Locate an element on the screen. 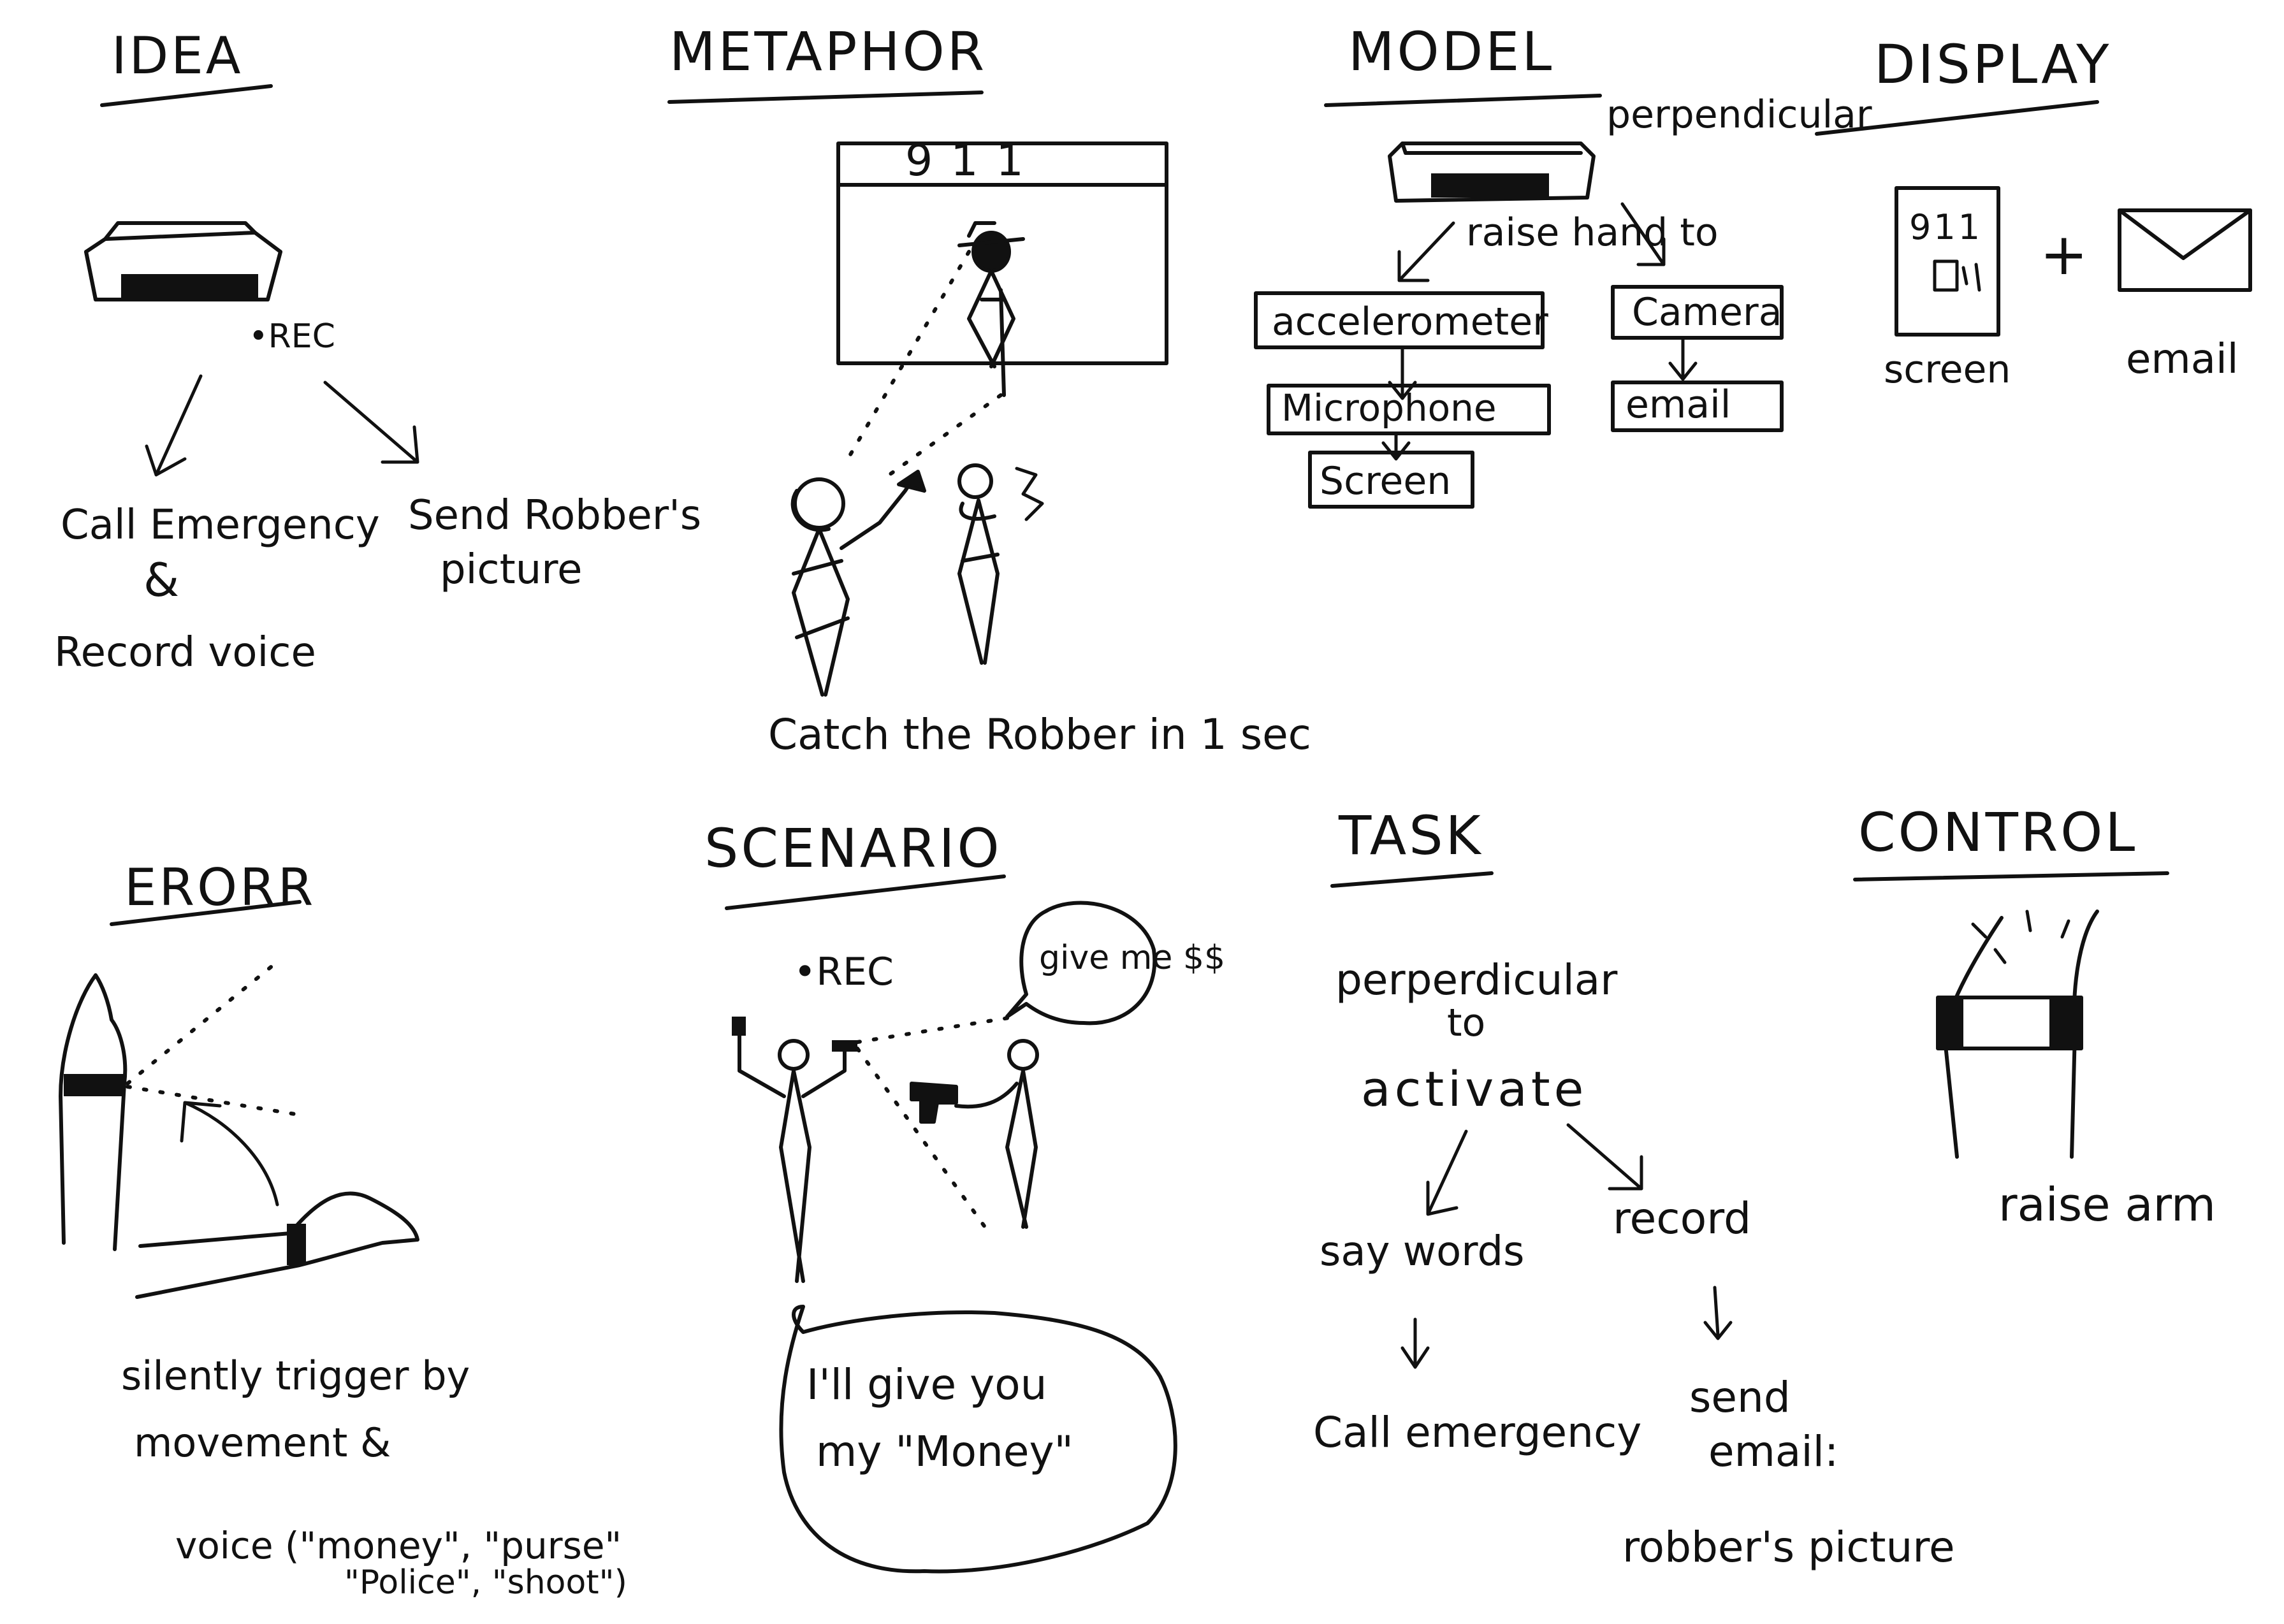  victim-bubble-line1: I'll give you is located at coordinates (926, 1384).